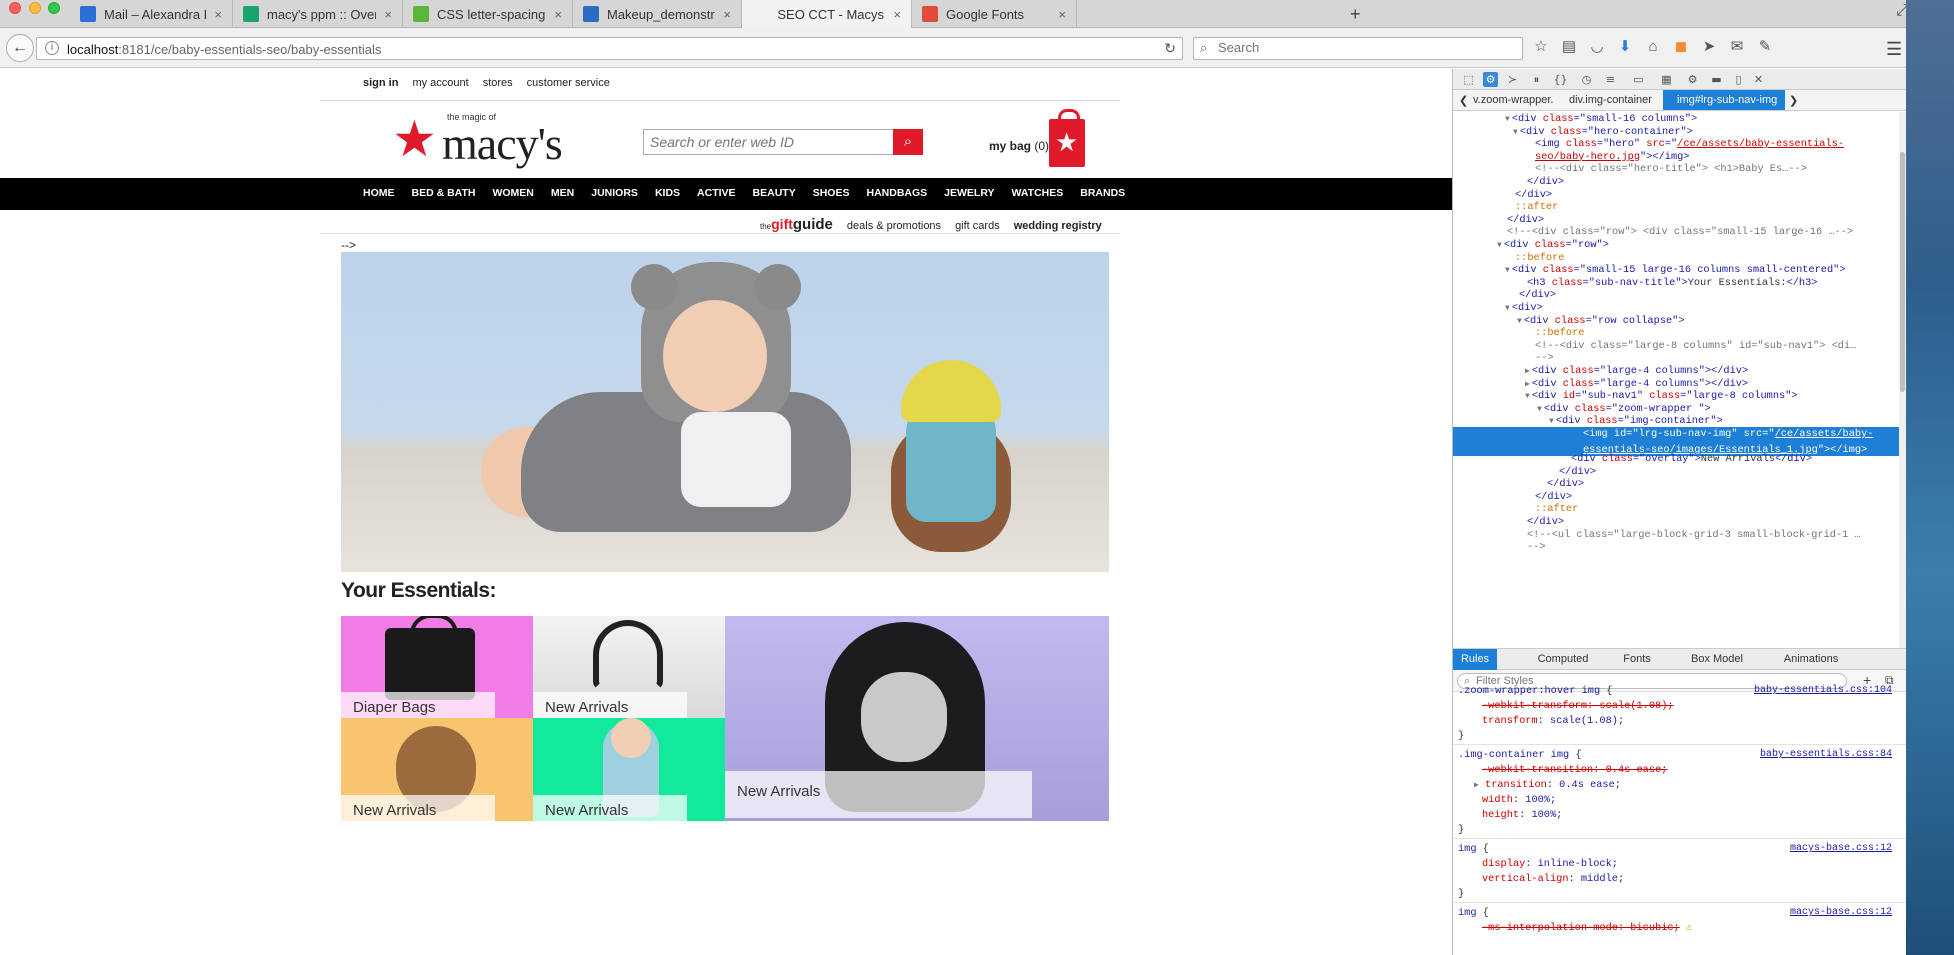 This screenshot has width=1954, height=955. What do you see at coordinates (667, 193) in the screenshot?
I see `nav-item: KIDS` at bounding box center [667, 193].